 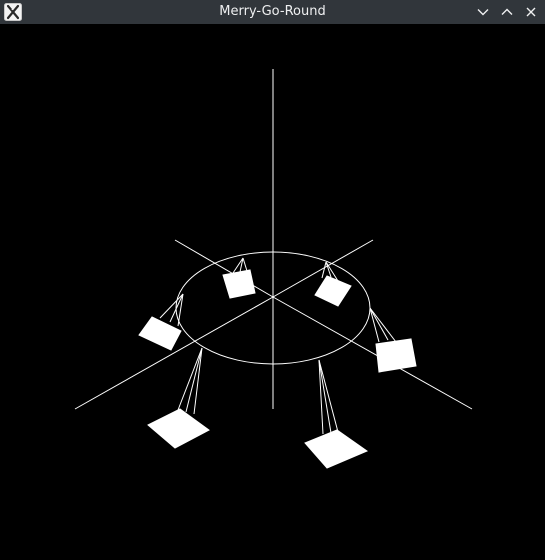 I want to click on arm-right-front, so click(x=372, y=353).